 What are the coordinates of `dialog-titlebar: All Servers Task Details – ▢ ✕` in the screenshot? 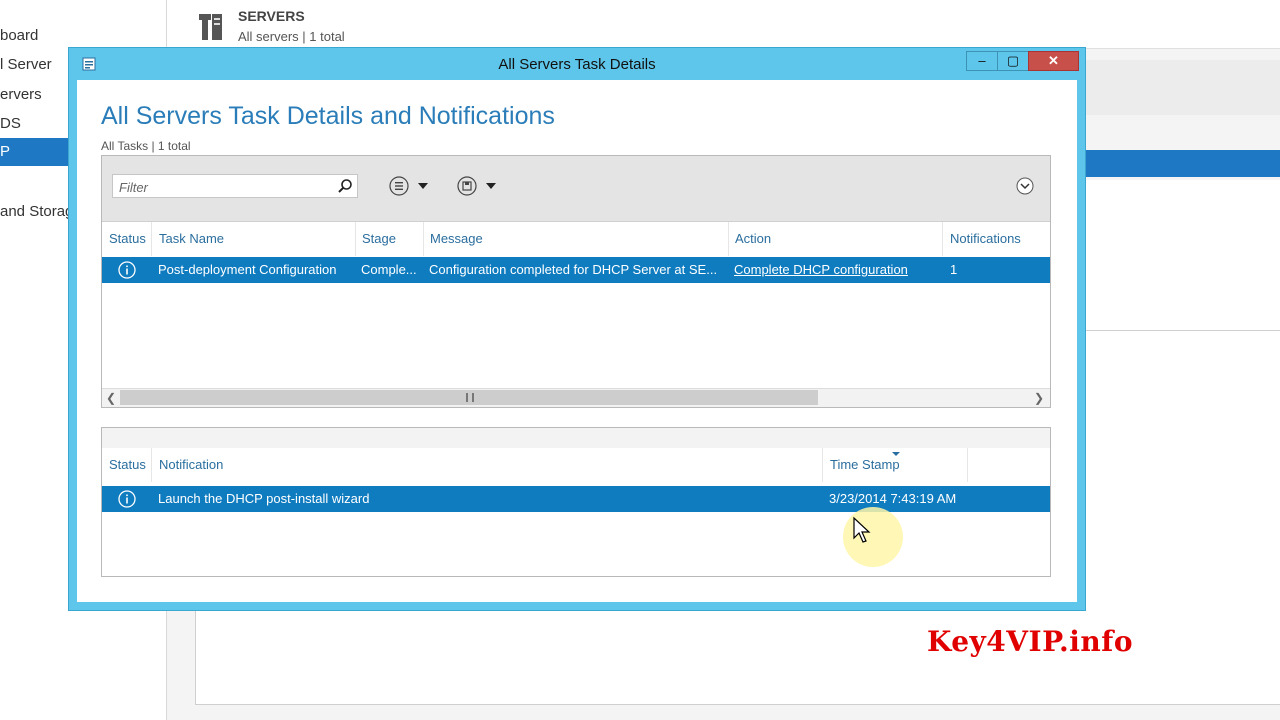 It's located at (577, 64).